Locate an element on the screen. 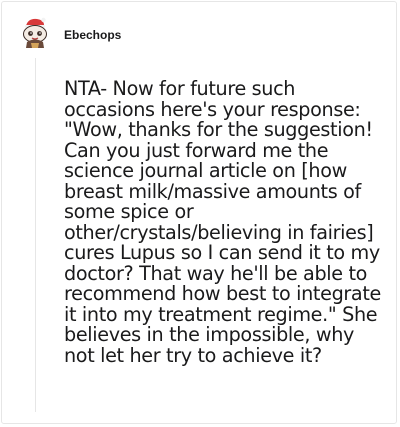 The height and width of the screenshot is (427, 400). snoo-avatar-icon is located at coordinates (35, 32).